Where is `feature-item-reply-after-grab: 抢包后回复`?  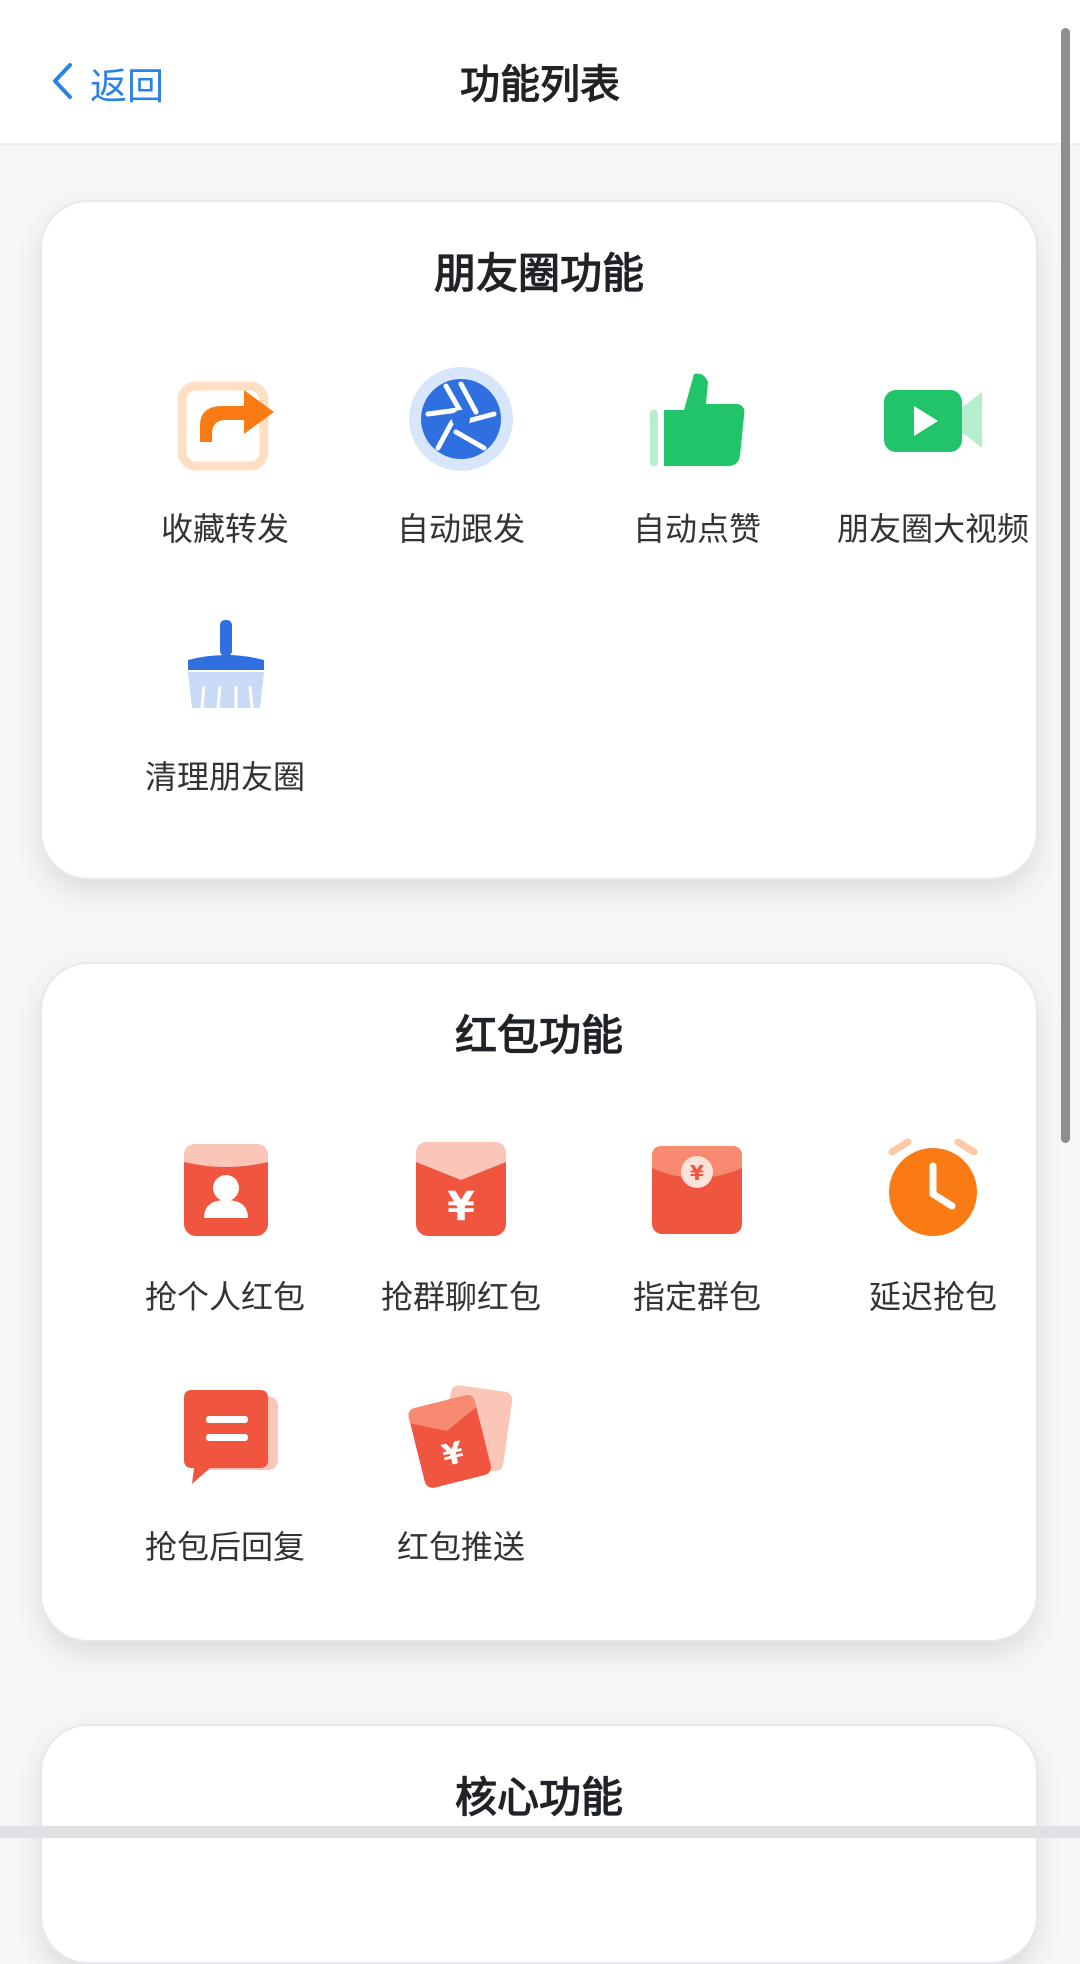
feature-item-reply-after-grab: 抢包后回复 is located at coordinates (225, 1482).